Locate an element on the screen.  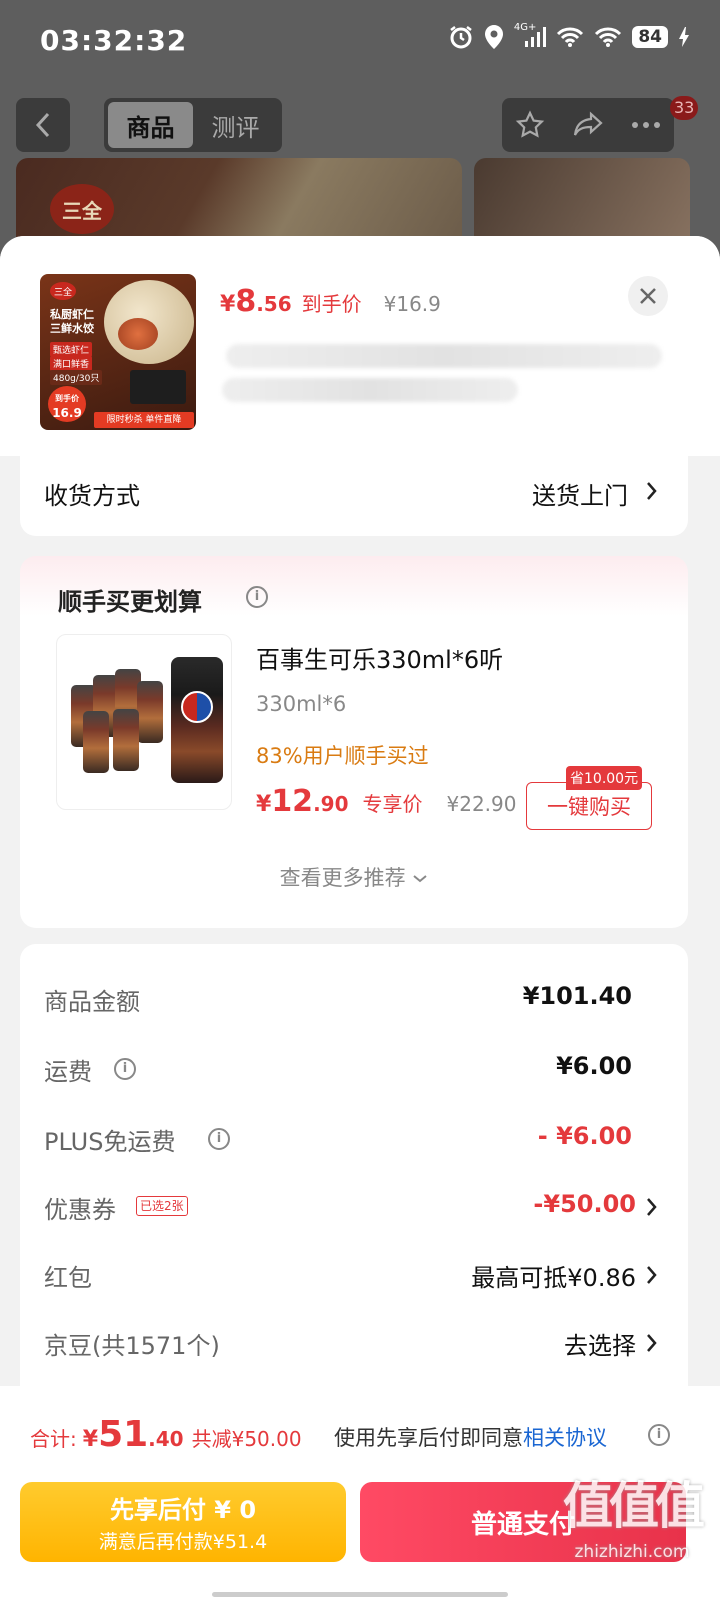
product-price-int: 8 is located at coordinates (246, 301).